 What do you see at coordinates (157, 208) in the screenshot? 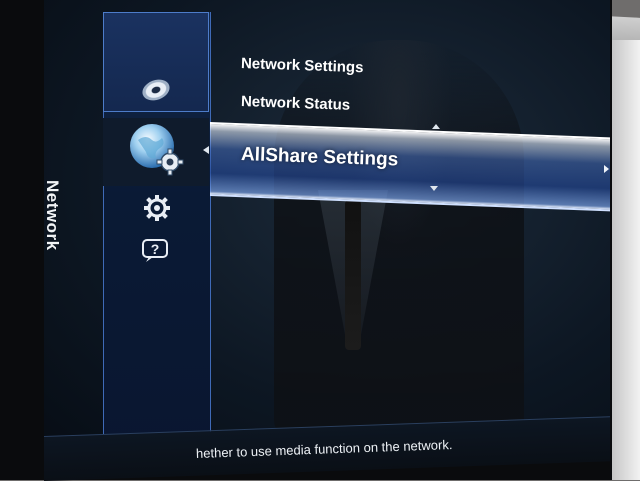
I see `gear-icon` at bounding box center [157, 208].